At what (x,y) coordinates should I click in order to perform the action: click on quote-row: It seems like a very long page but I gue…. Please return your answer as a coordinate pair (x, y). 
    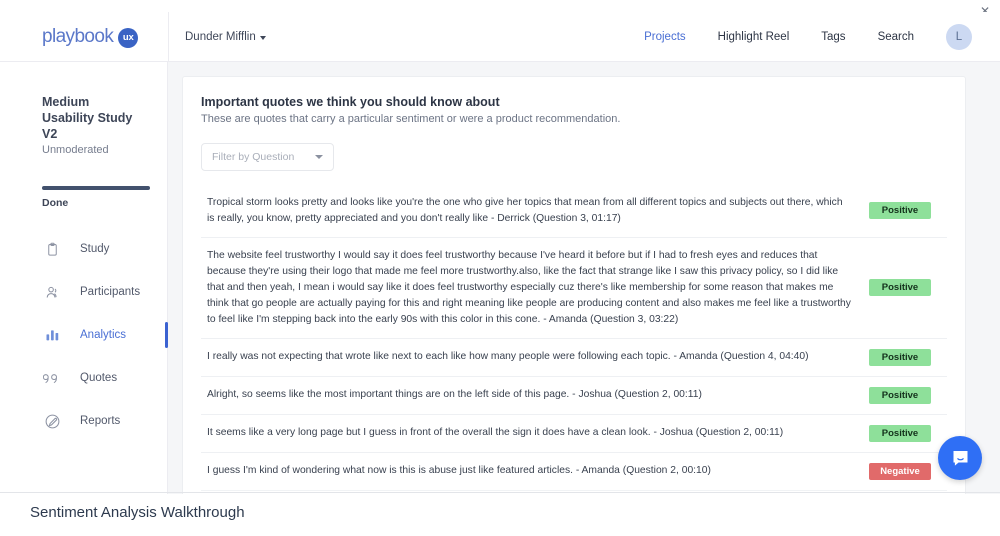
    Looking at the image, I should click on (574, 434).